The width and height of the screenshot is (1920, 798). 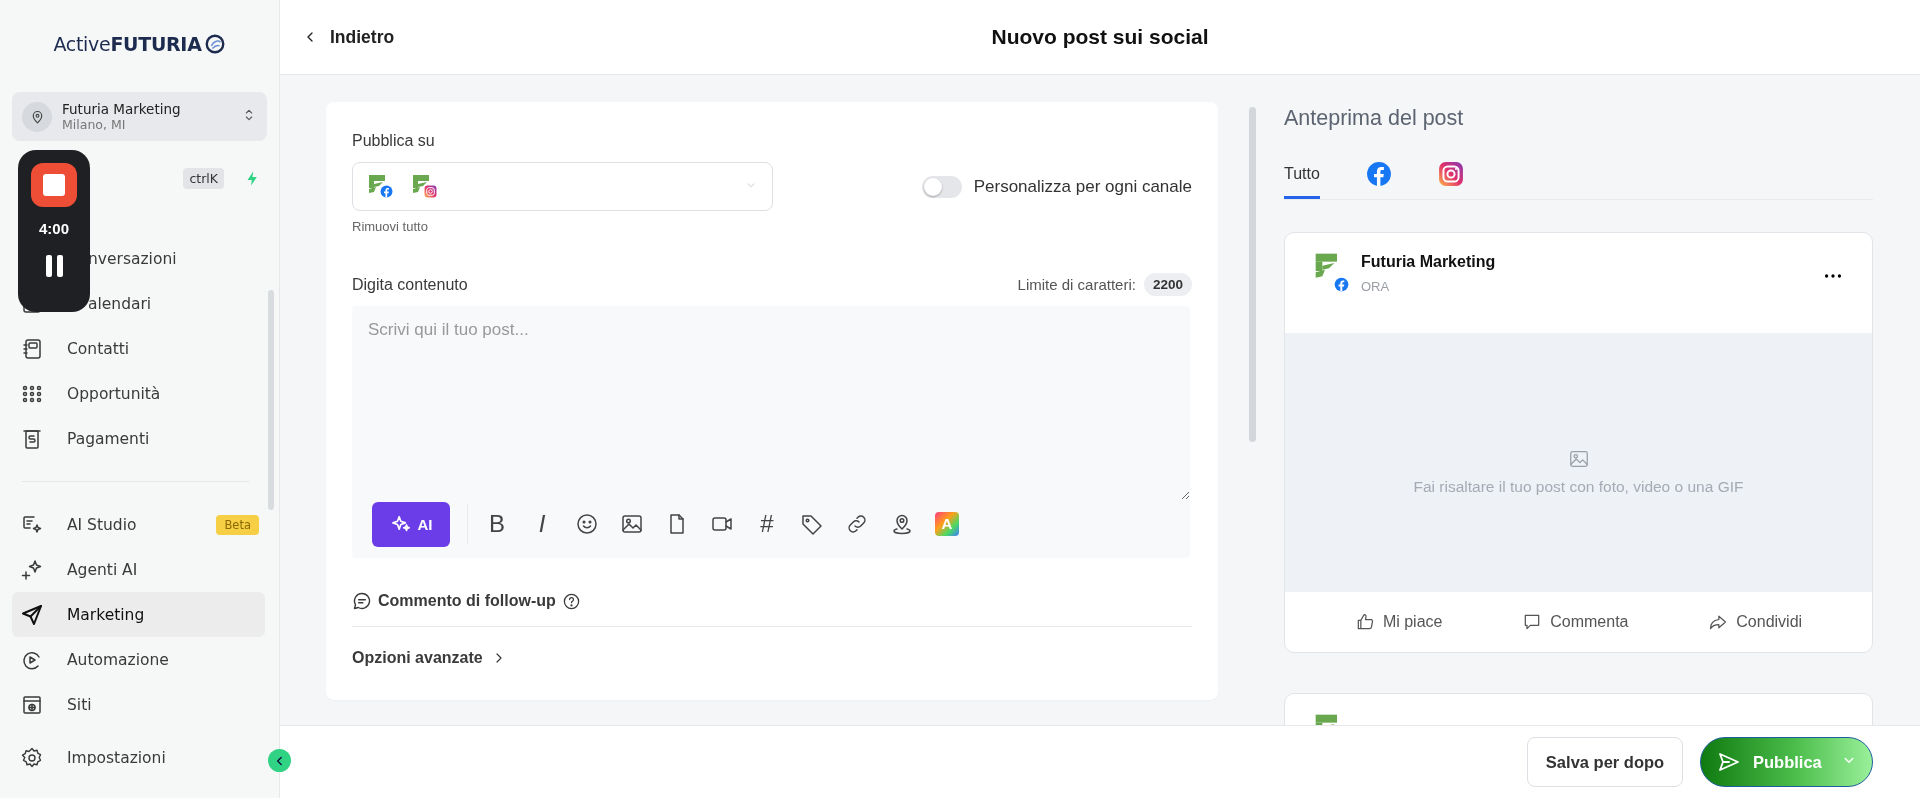 I want to click on like-button: Mi piace, so click(x=1398, y=622).